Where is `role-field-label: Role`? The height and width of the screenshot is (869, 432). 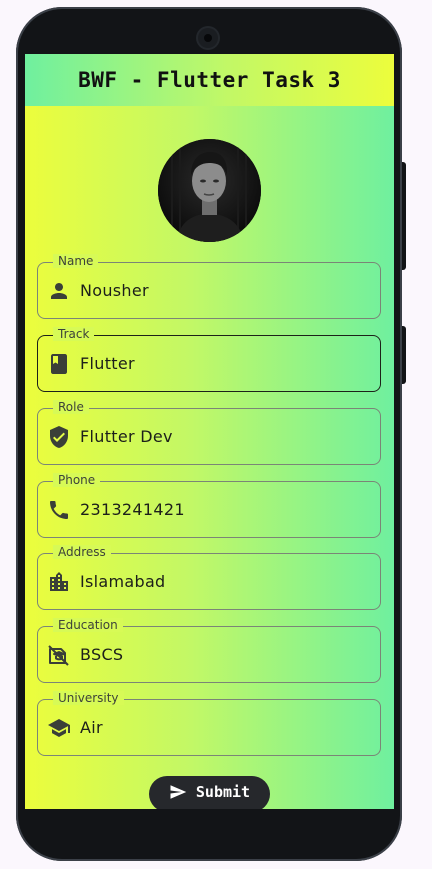
role-field-label: Role is located at coordinates (71, 407).